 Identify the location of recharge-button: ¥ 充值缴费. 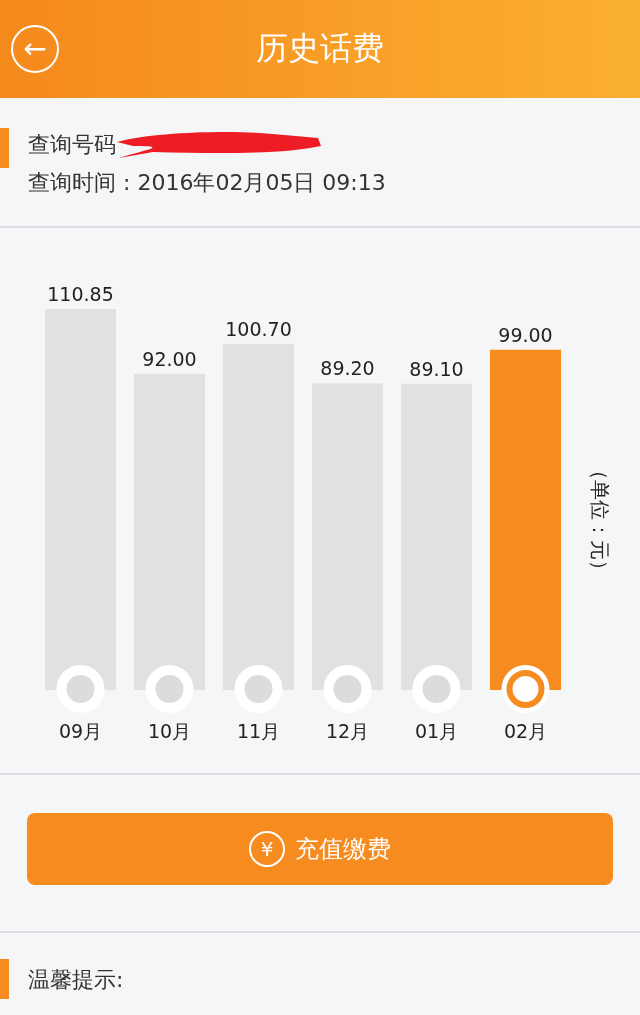
(320, 849).